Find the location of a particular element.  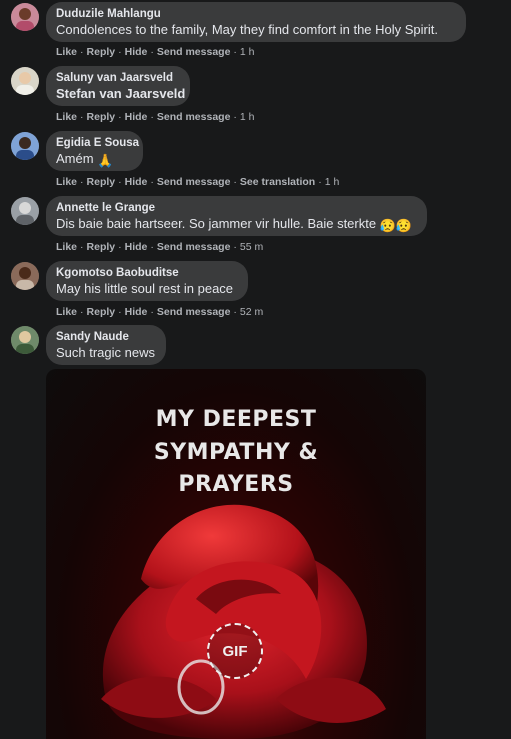

comment-author: Sandy Naude is located at coordinates (106, 337).